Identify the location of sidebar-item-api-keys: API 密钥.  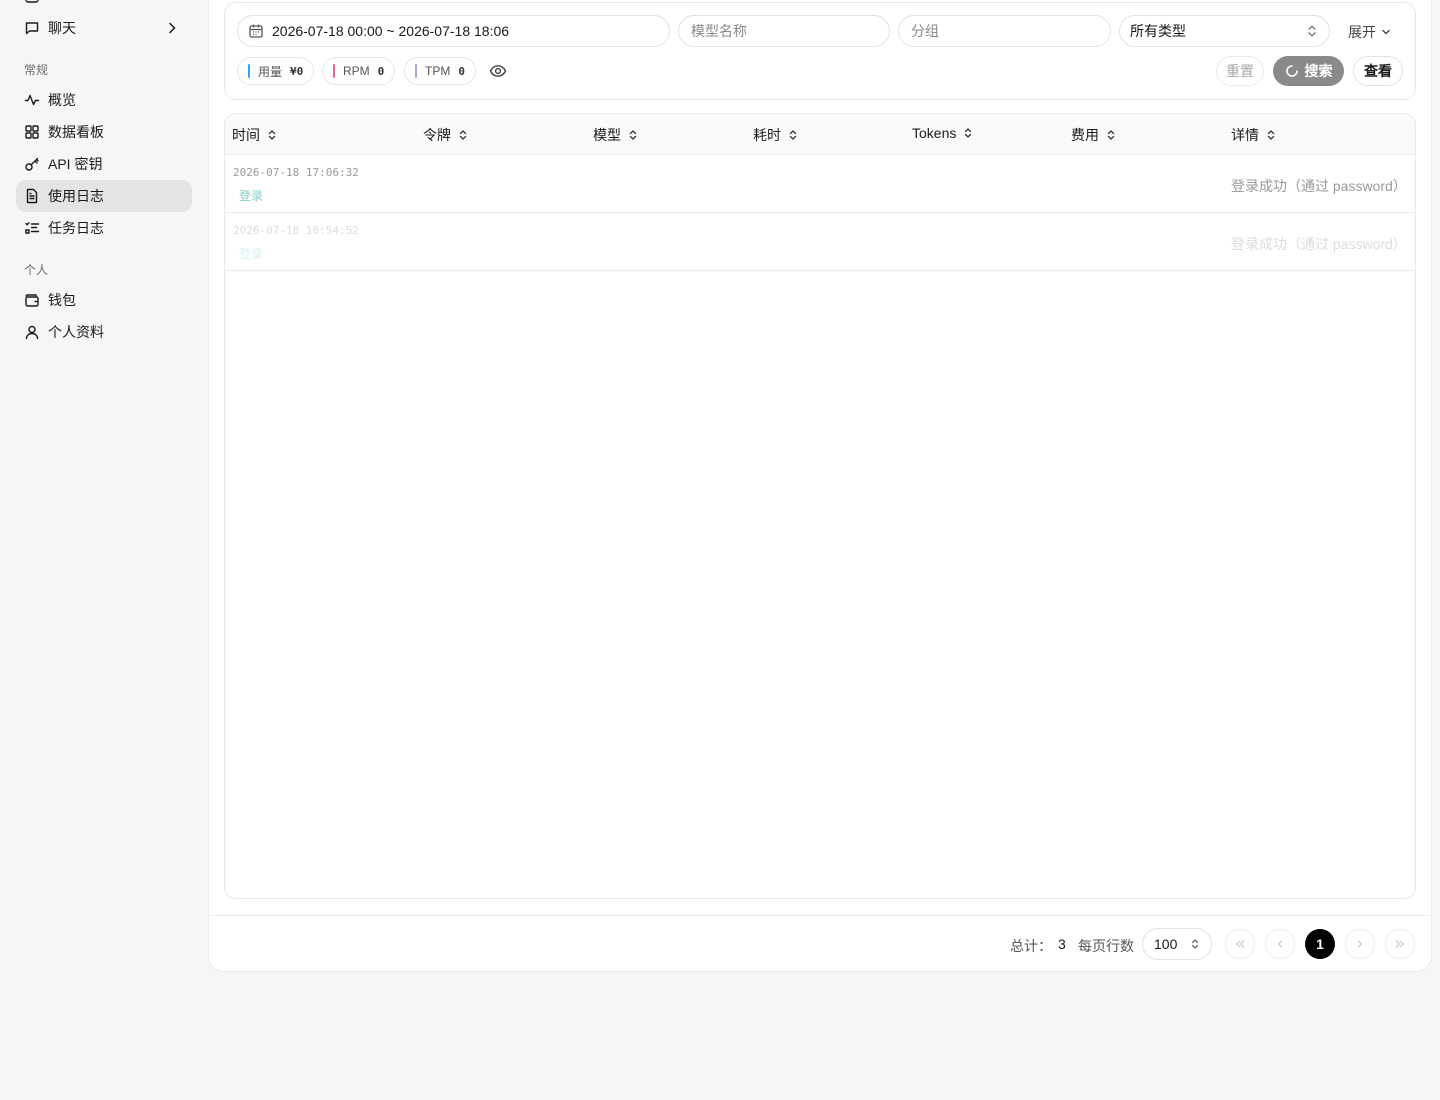
(104, 164).